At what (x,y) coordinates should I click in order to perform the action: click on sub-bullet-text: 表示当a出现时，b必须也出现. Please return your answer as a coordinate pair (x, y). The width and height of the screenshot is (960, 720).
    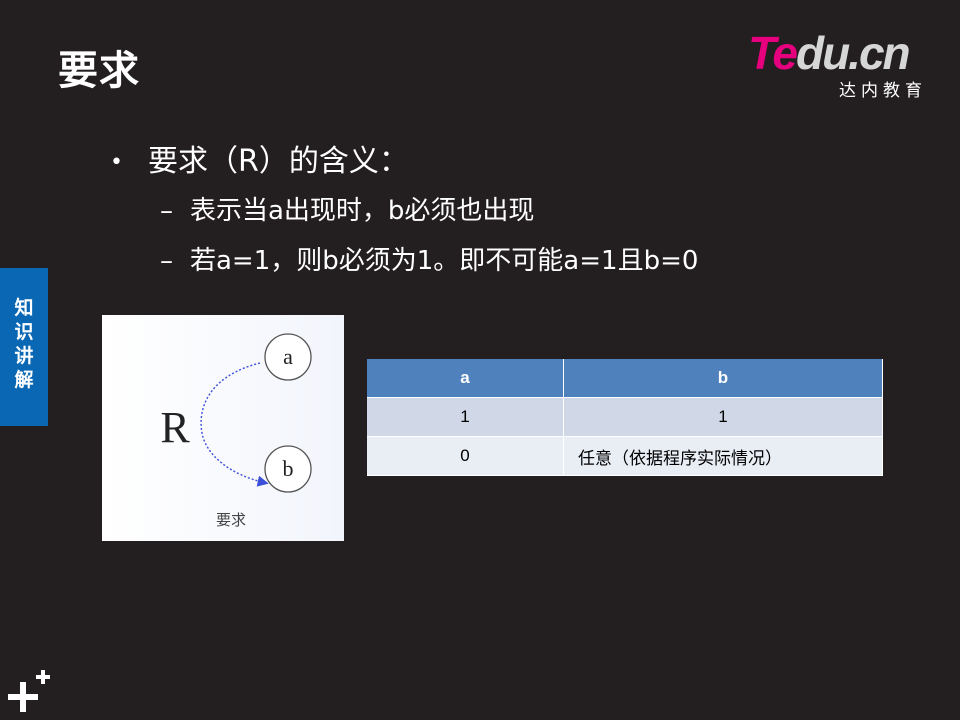
    Looking at the image, I should click on (362, 211).